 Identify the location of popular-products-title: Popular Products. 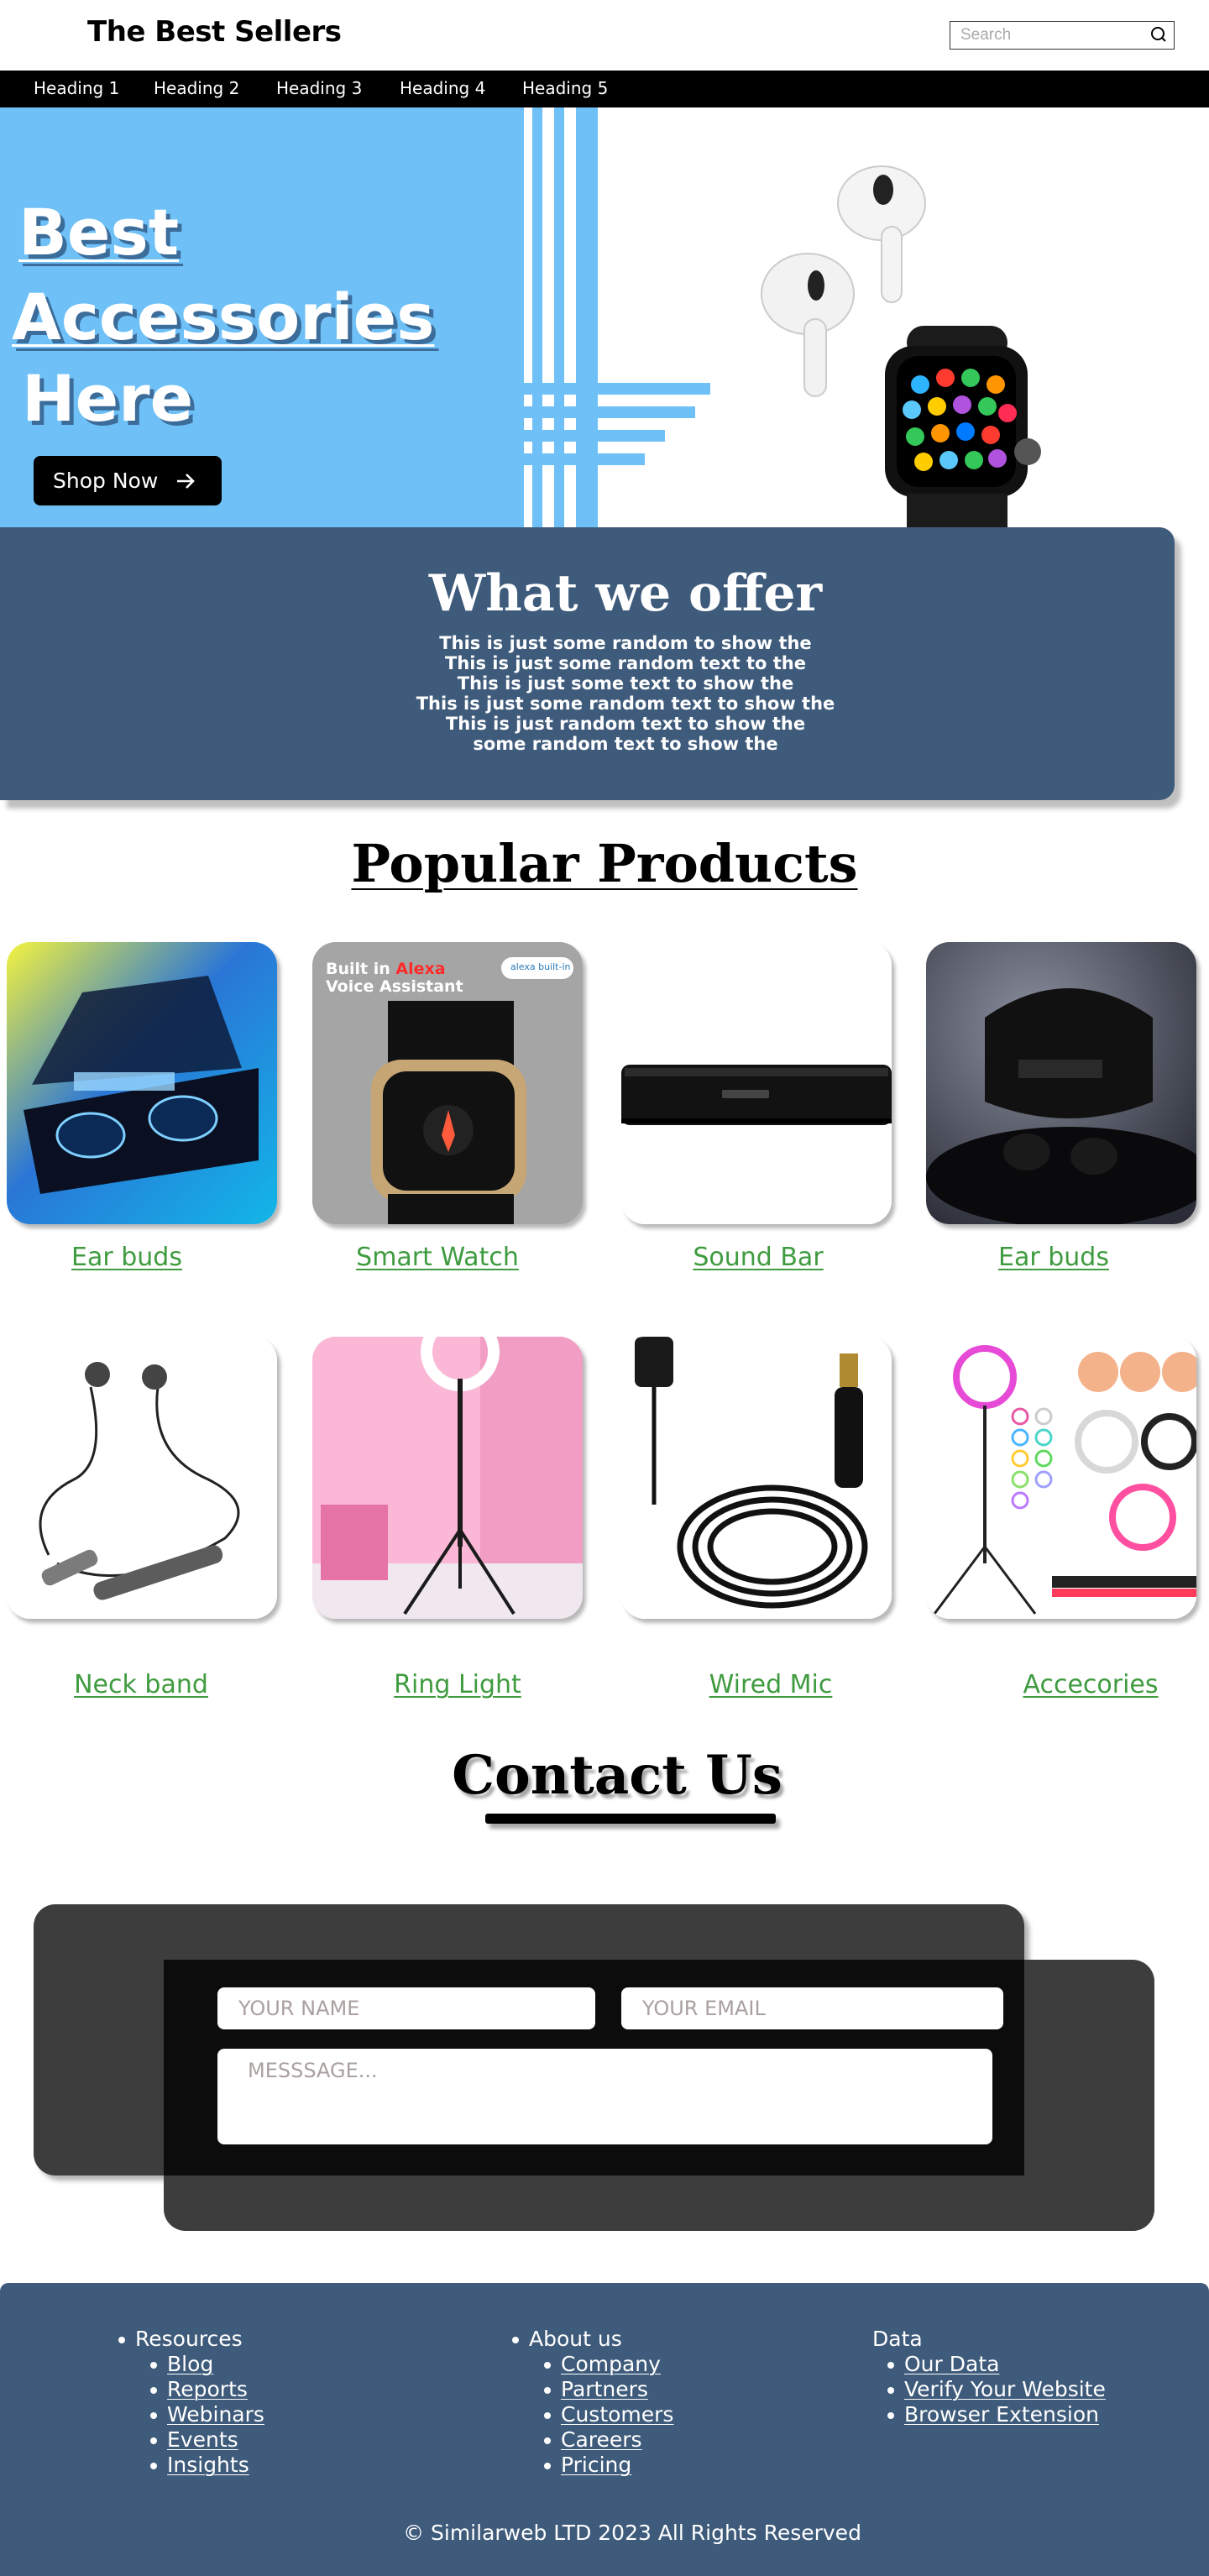
(604, 864).